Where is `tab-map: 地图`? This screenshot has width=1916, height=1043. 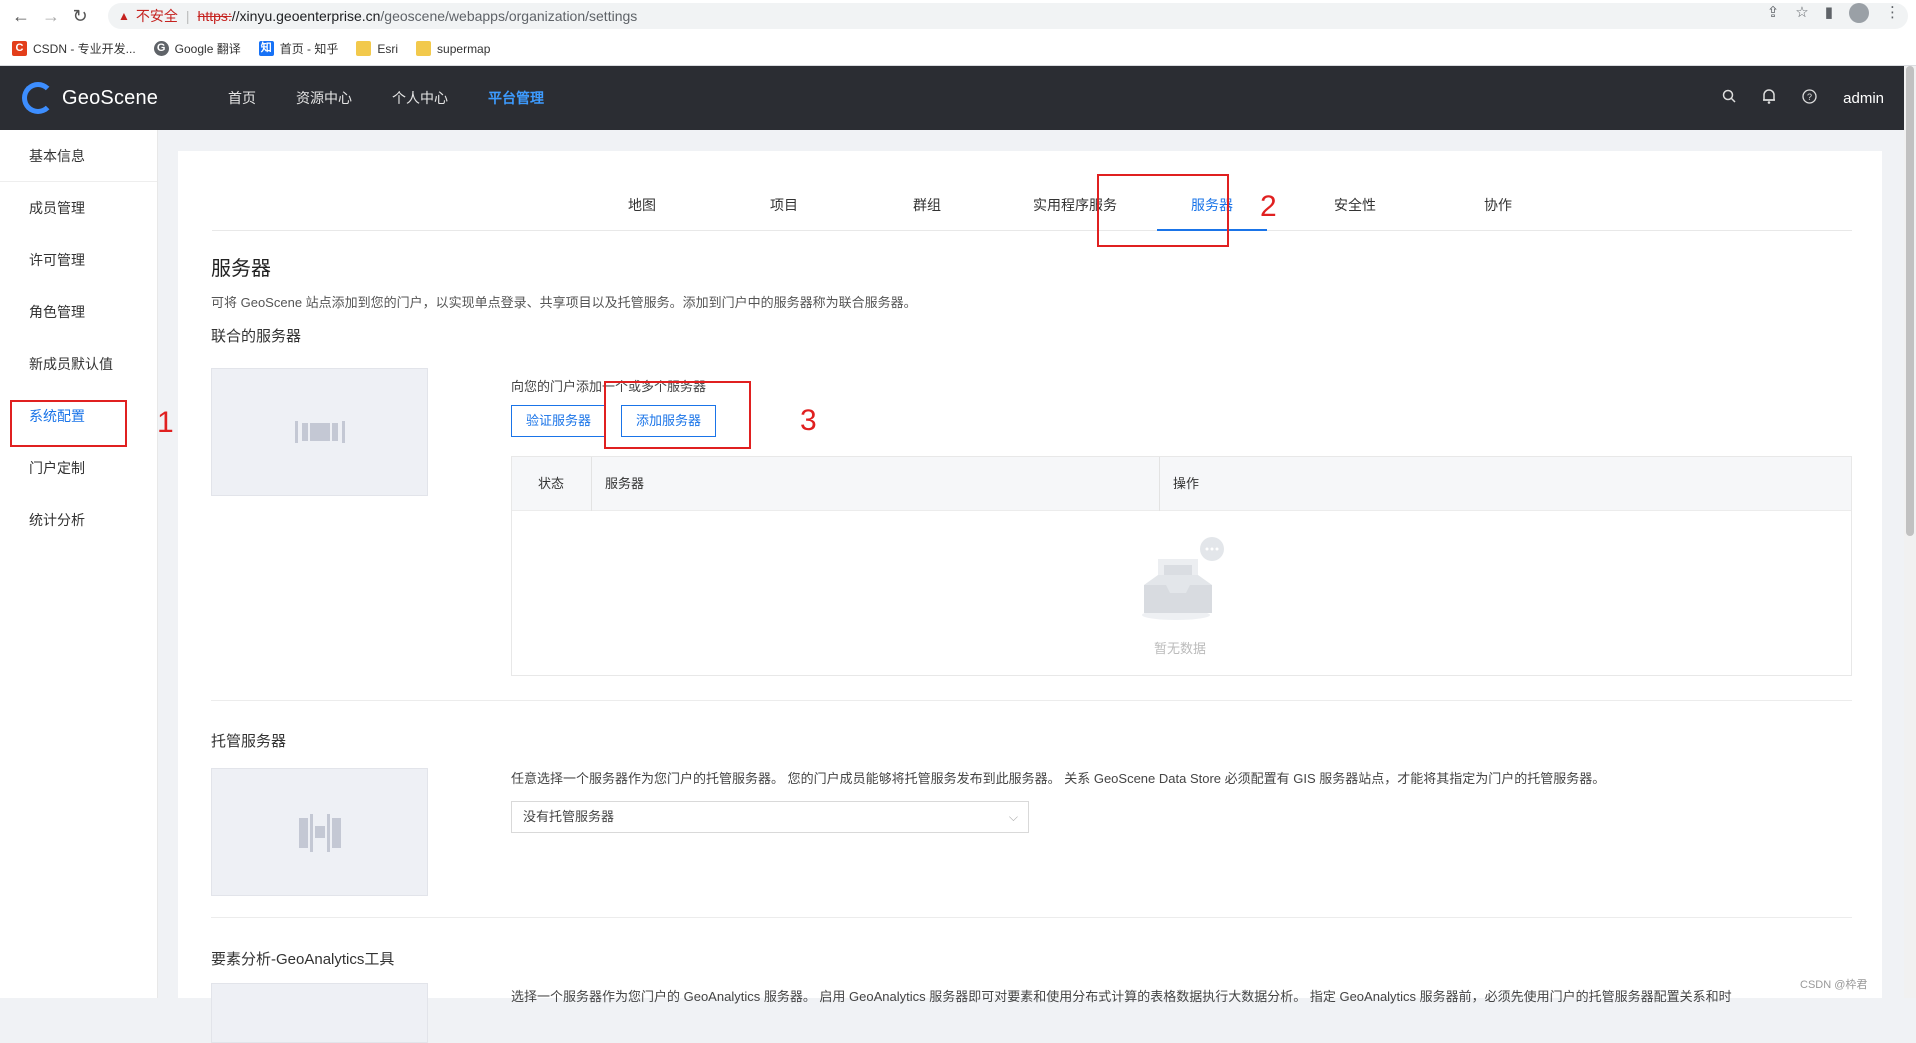
tab-map: 地图 is located at coordinates (642, 210).